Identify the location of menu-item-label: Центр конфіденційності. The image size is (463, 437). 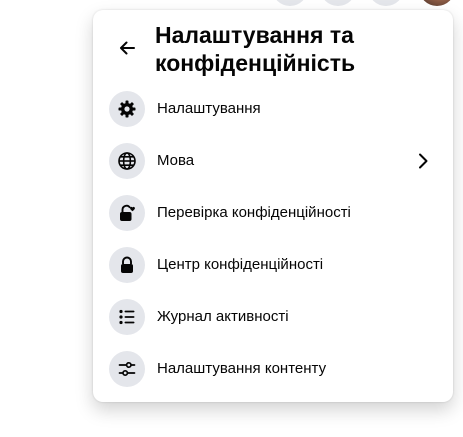
(240, 264).